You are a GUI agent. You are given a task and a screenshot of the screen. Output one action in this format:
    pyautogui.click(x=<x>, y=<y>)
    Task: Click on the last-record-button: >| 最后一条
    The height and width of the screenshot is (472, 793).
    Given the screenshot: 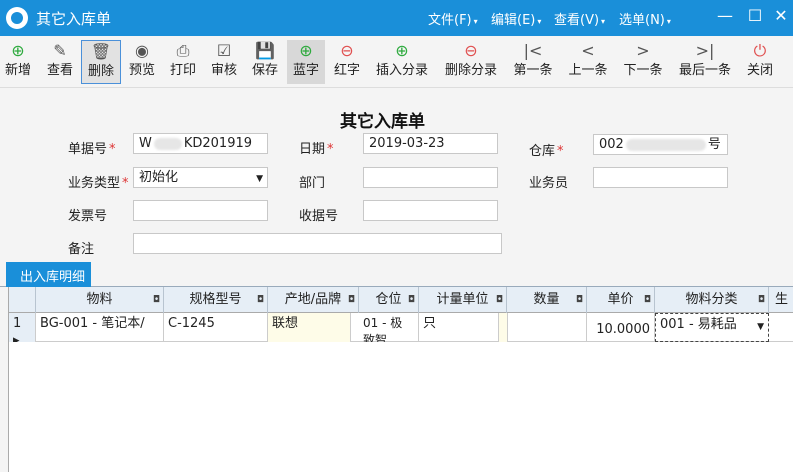 What is the action you would take?
    pyautogui.click(x=705, y=62)
    